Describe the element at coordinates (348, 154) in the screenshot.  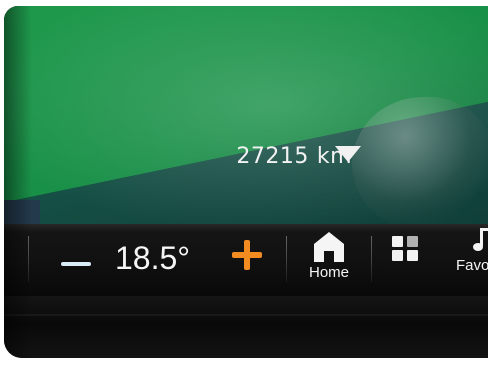
I see `dropdown-arrow-icon` at that location.